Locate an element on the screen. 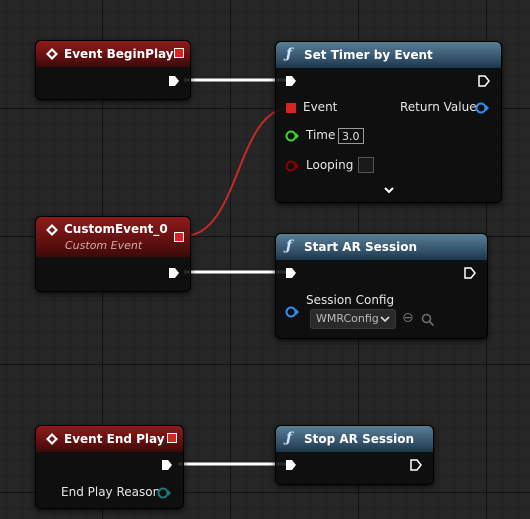 The image size is (530, 519). node-header: Event End Play is located at coordinates (109, 439).